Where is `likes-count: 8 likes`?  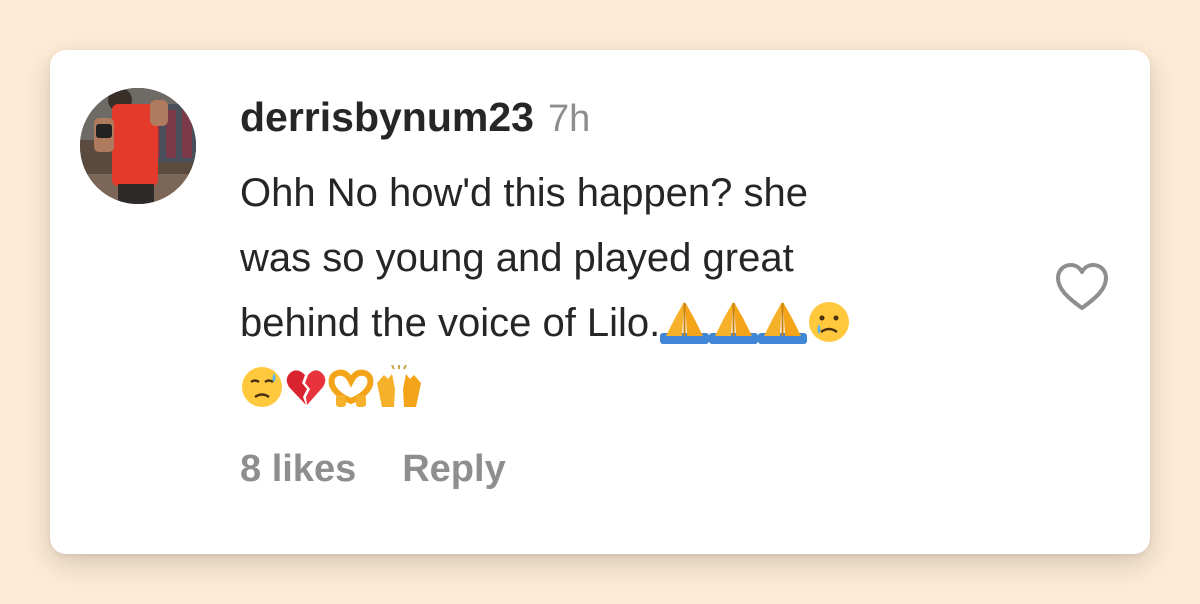 likes-count: 8 likes is located at coordinates (298, 469).